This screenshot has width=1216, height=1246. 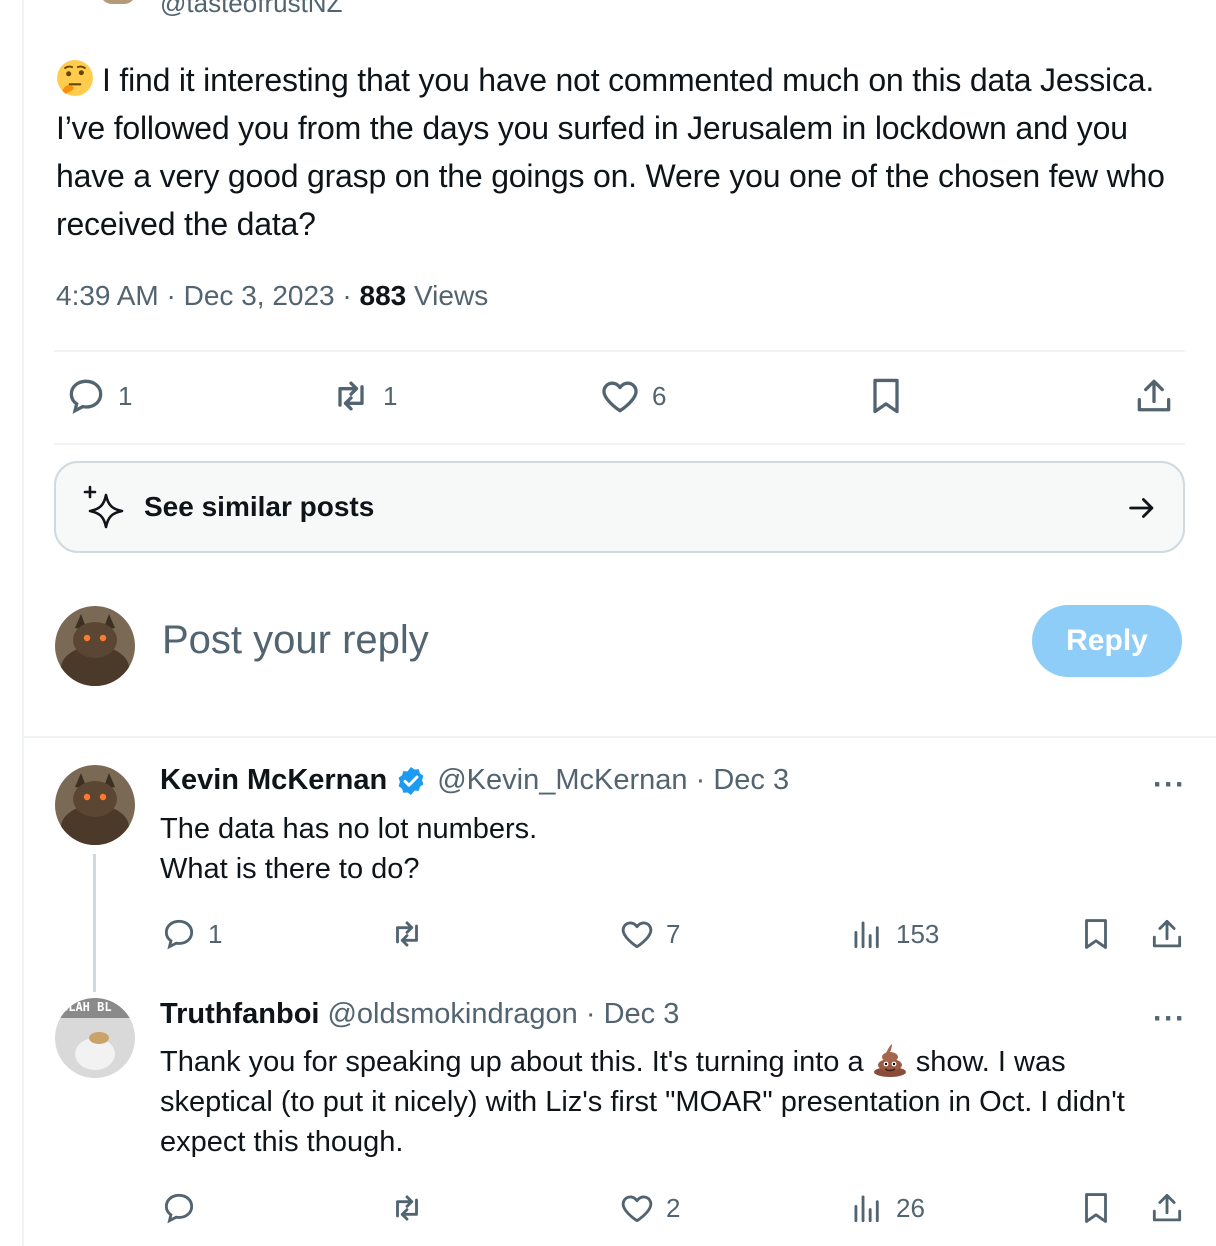 What do you see at coordinates (290, 869) in the screenshot?
I see `reply-text-line: What is there to do?` at bounding box center [290, 869].